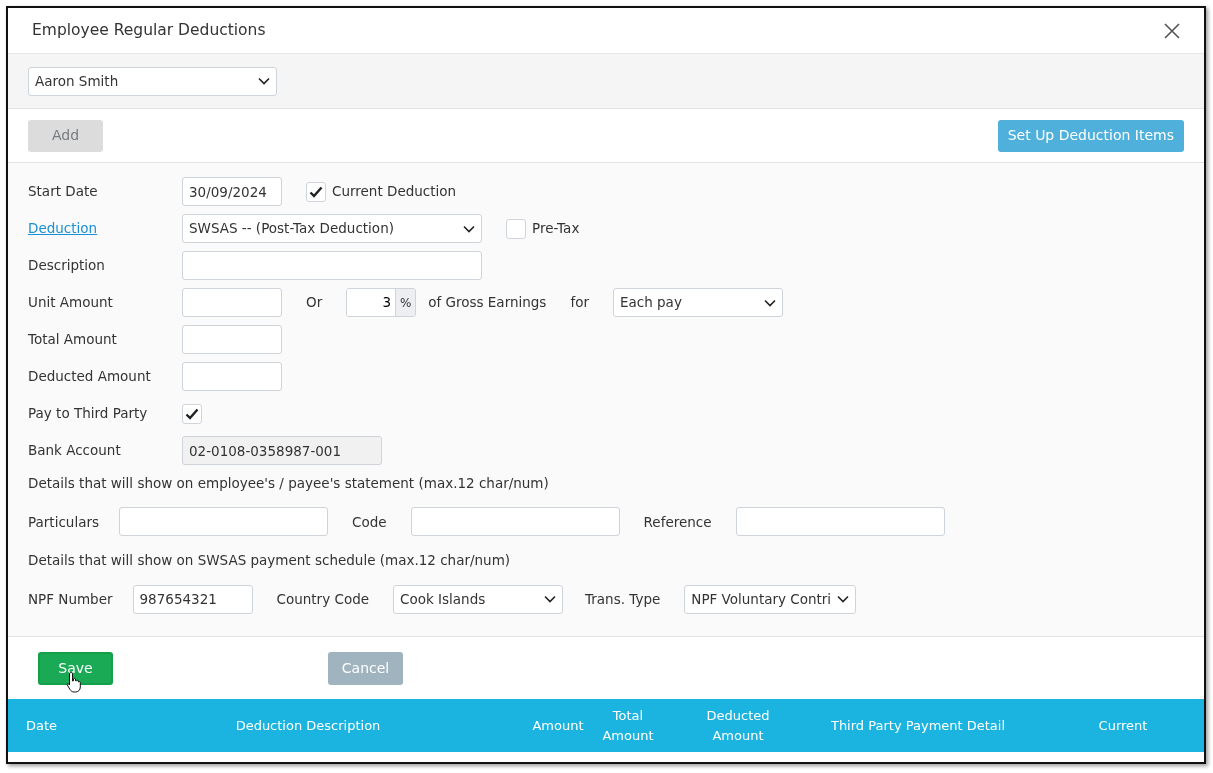  Describe the element at coordinates (394, 192) in the screenshot. I see `checkbox-label: Current Deduction` at that location.